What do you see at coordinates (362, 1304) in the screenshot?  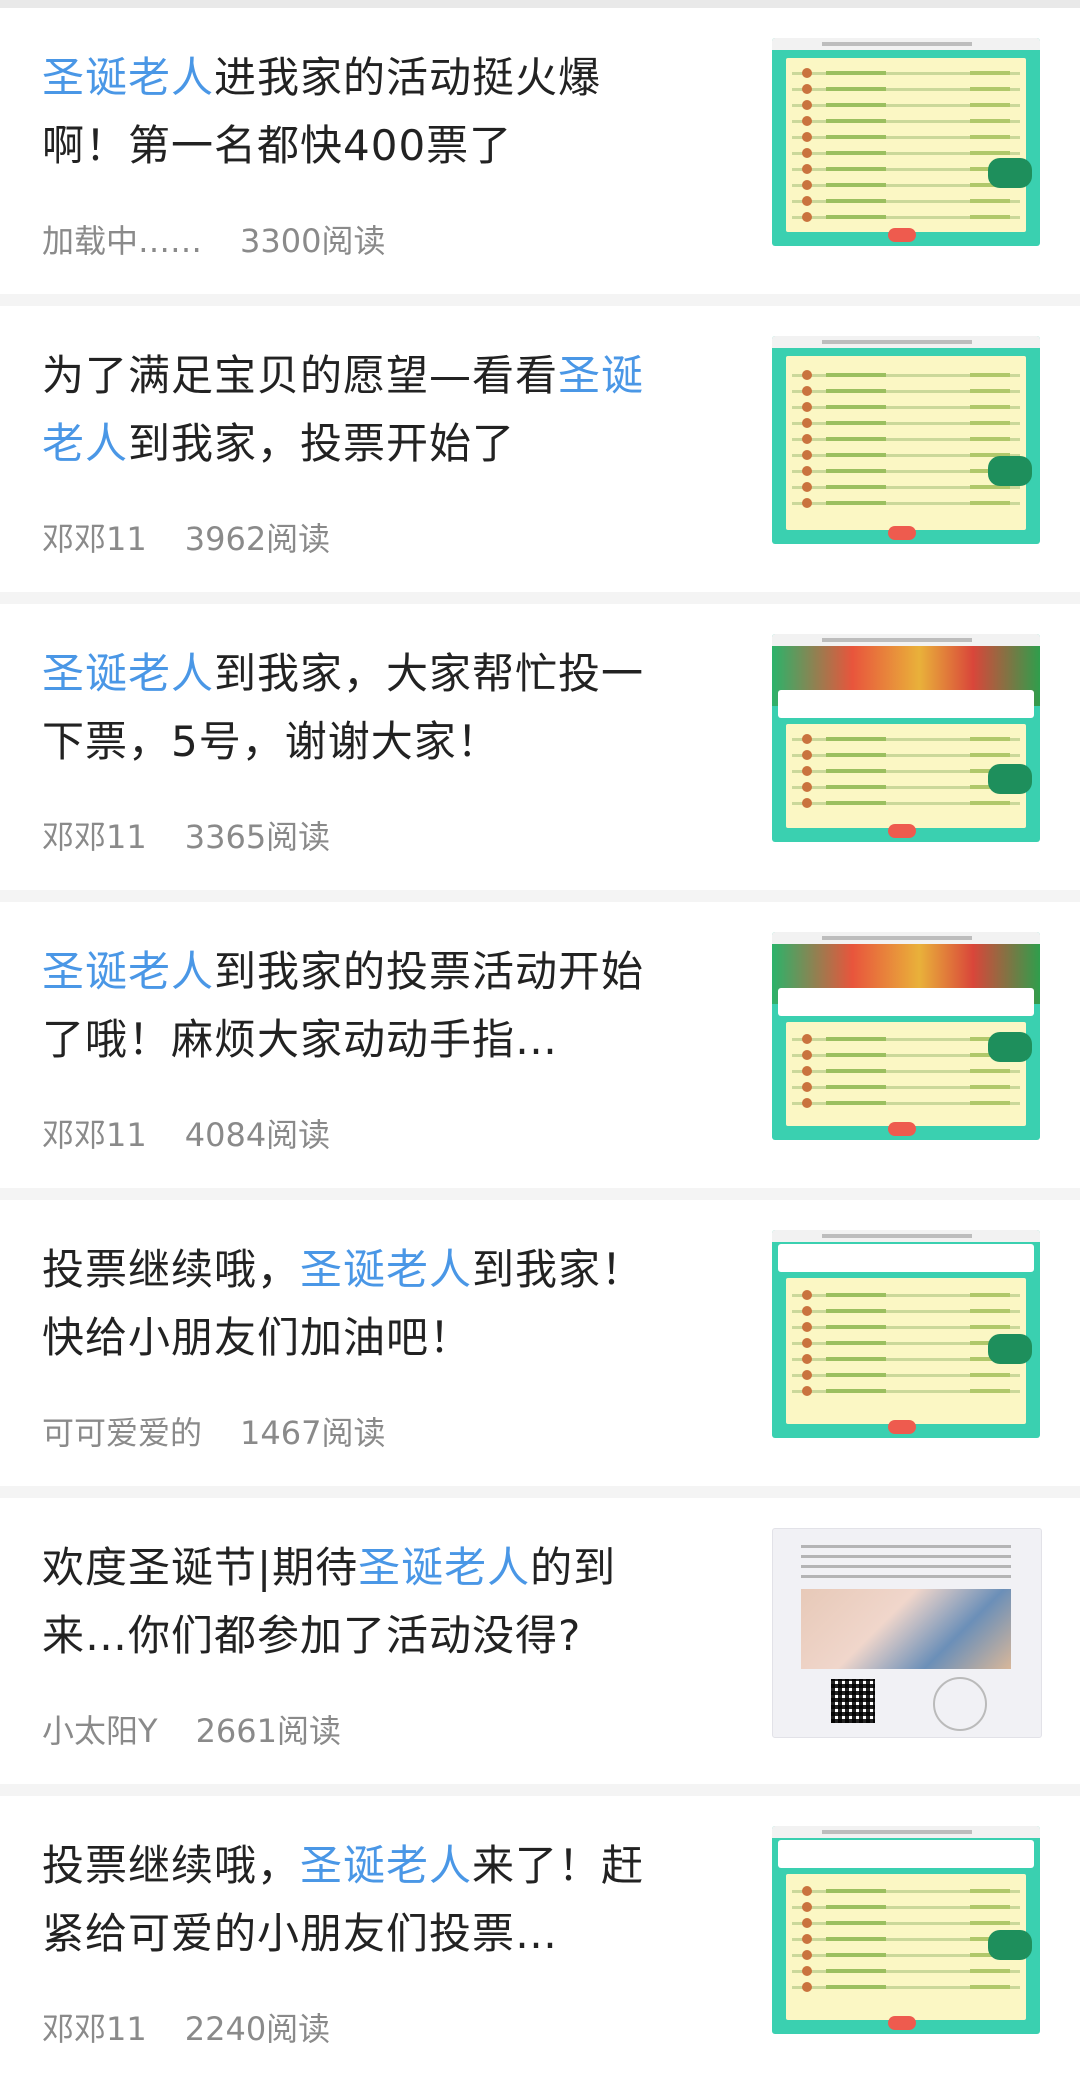 I see `article-title: 投票继续哦，圣诞老人到我家！快给小朋友们加油吧！` at bounding box center [362, 1304].